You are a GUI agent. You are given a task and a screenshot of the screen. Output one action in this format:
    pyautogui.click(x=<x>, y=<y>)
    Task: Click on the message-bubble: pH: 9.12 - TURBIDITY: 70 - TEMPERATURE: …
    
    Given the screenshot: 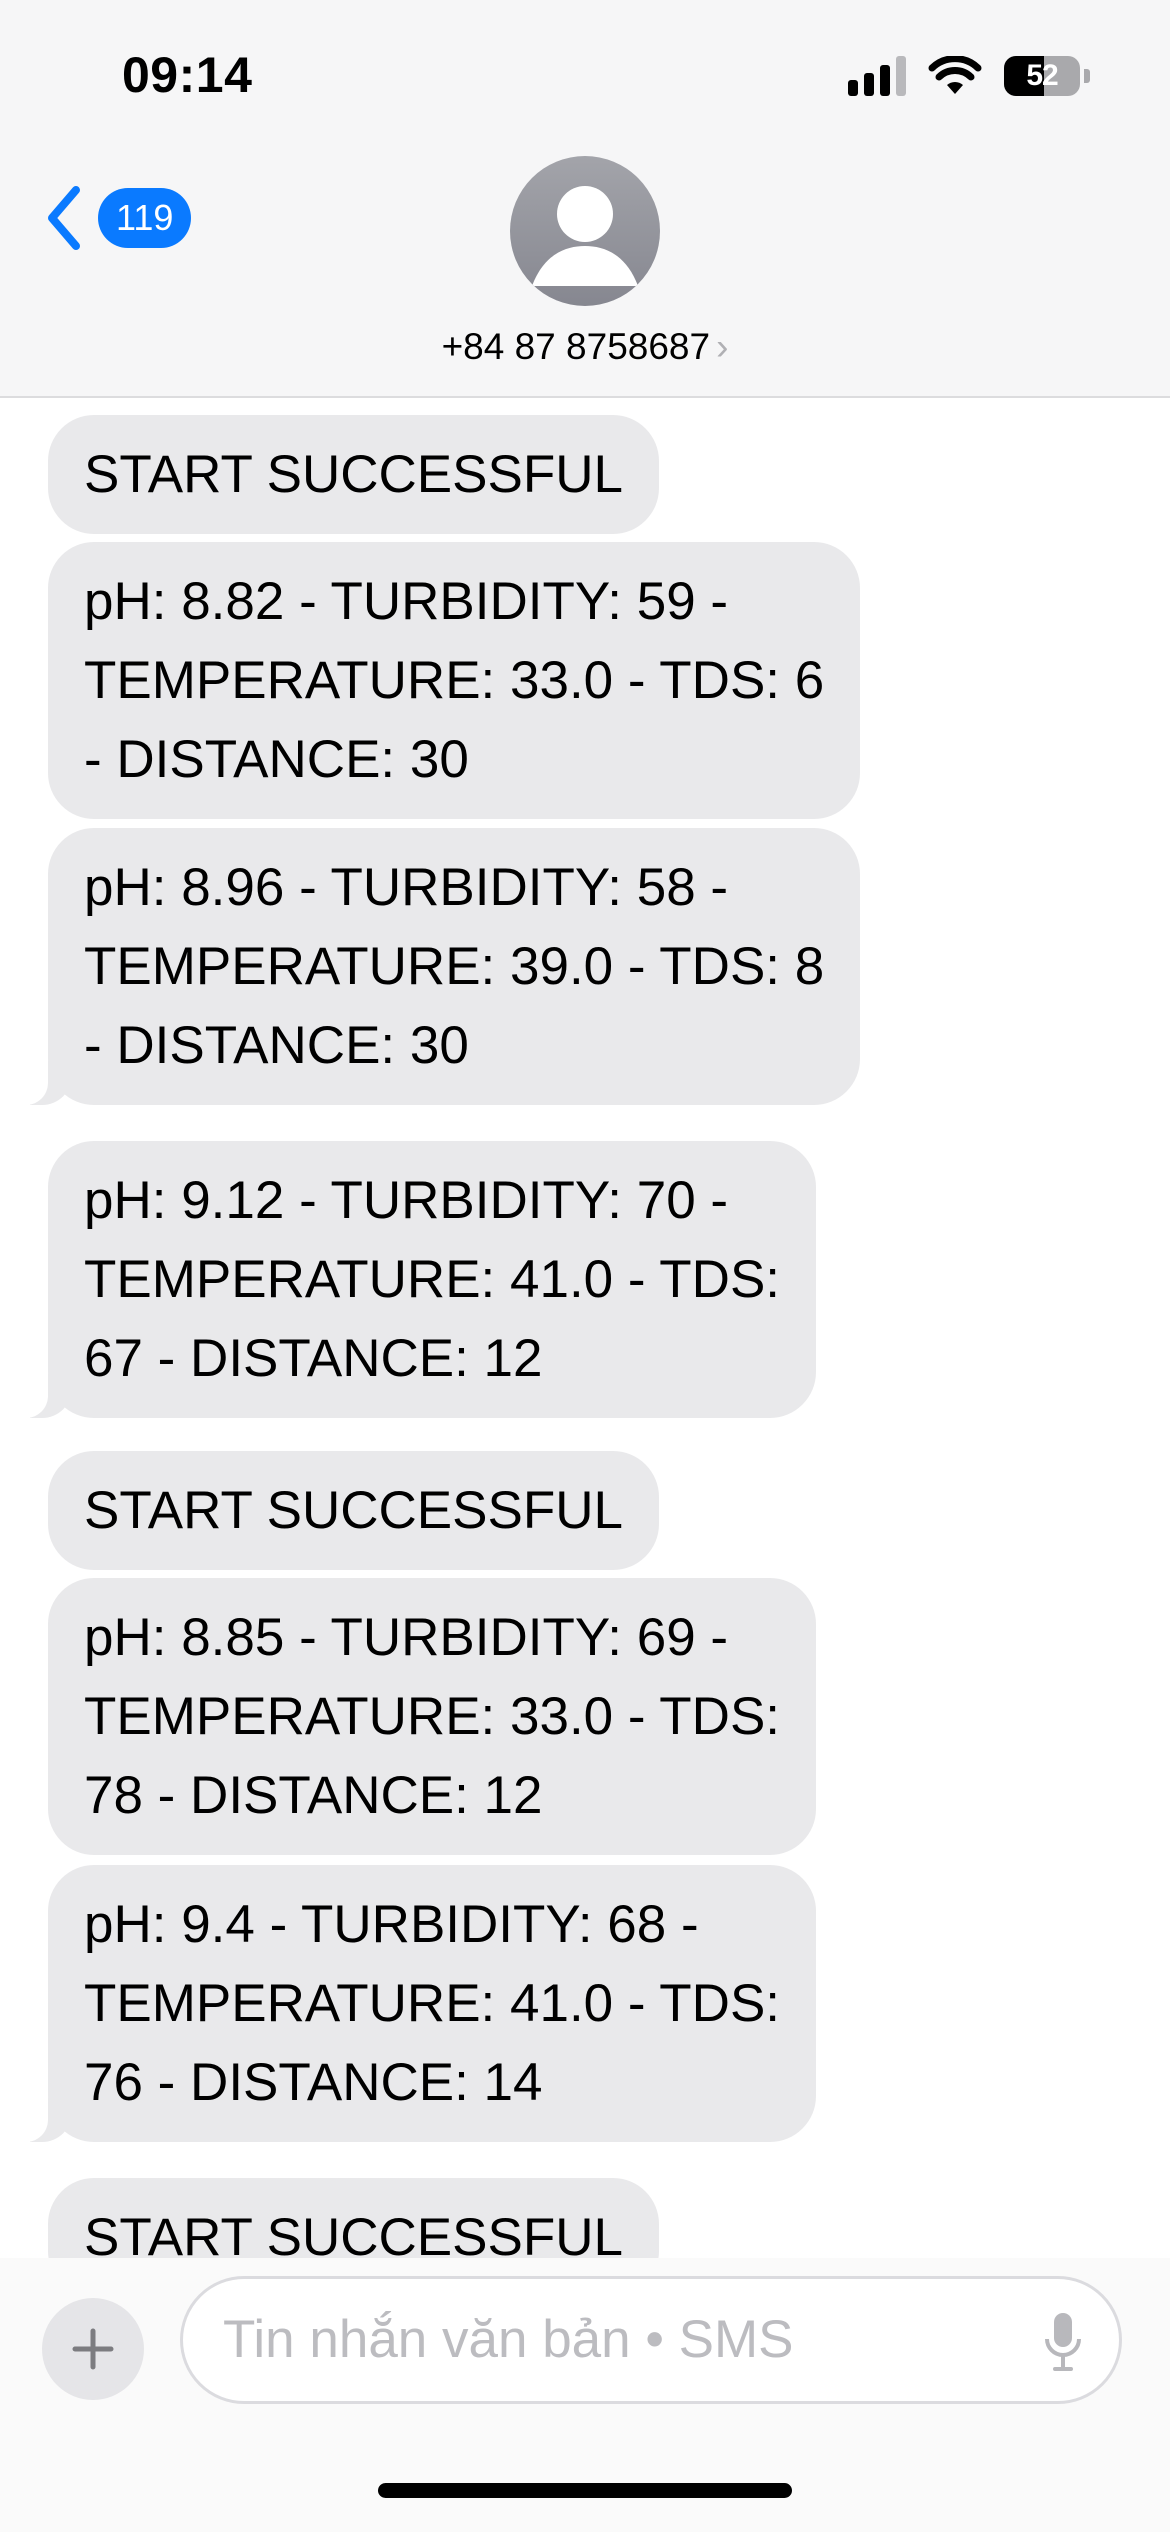 What is the action you would take?
    pyautogui.click(x=415, y=1279)
    